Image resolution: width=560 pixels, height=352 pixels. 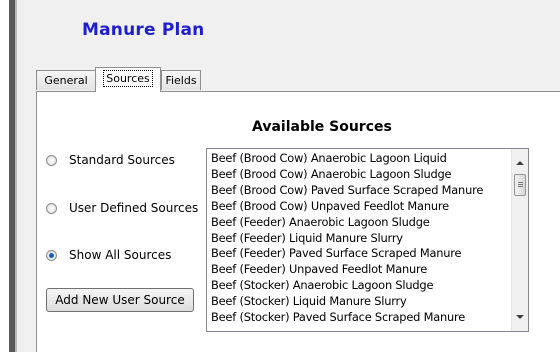 I want to click on list-item: Beef (Feeder) Unpaved Feedlot Manure, so click(x=359, y=270).